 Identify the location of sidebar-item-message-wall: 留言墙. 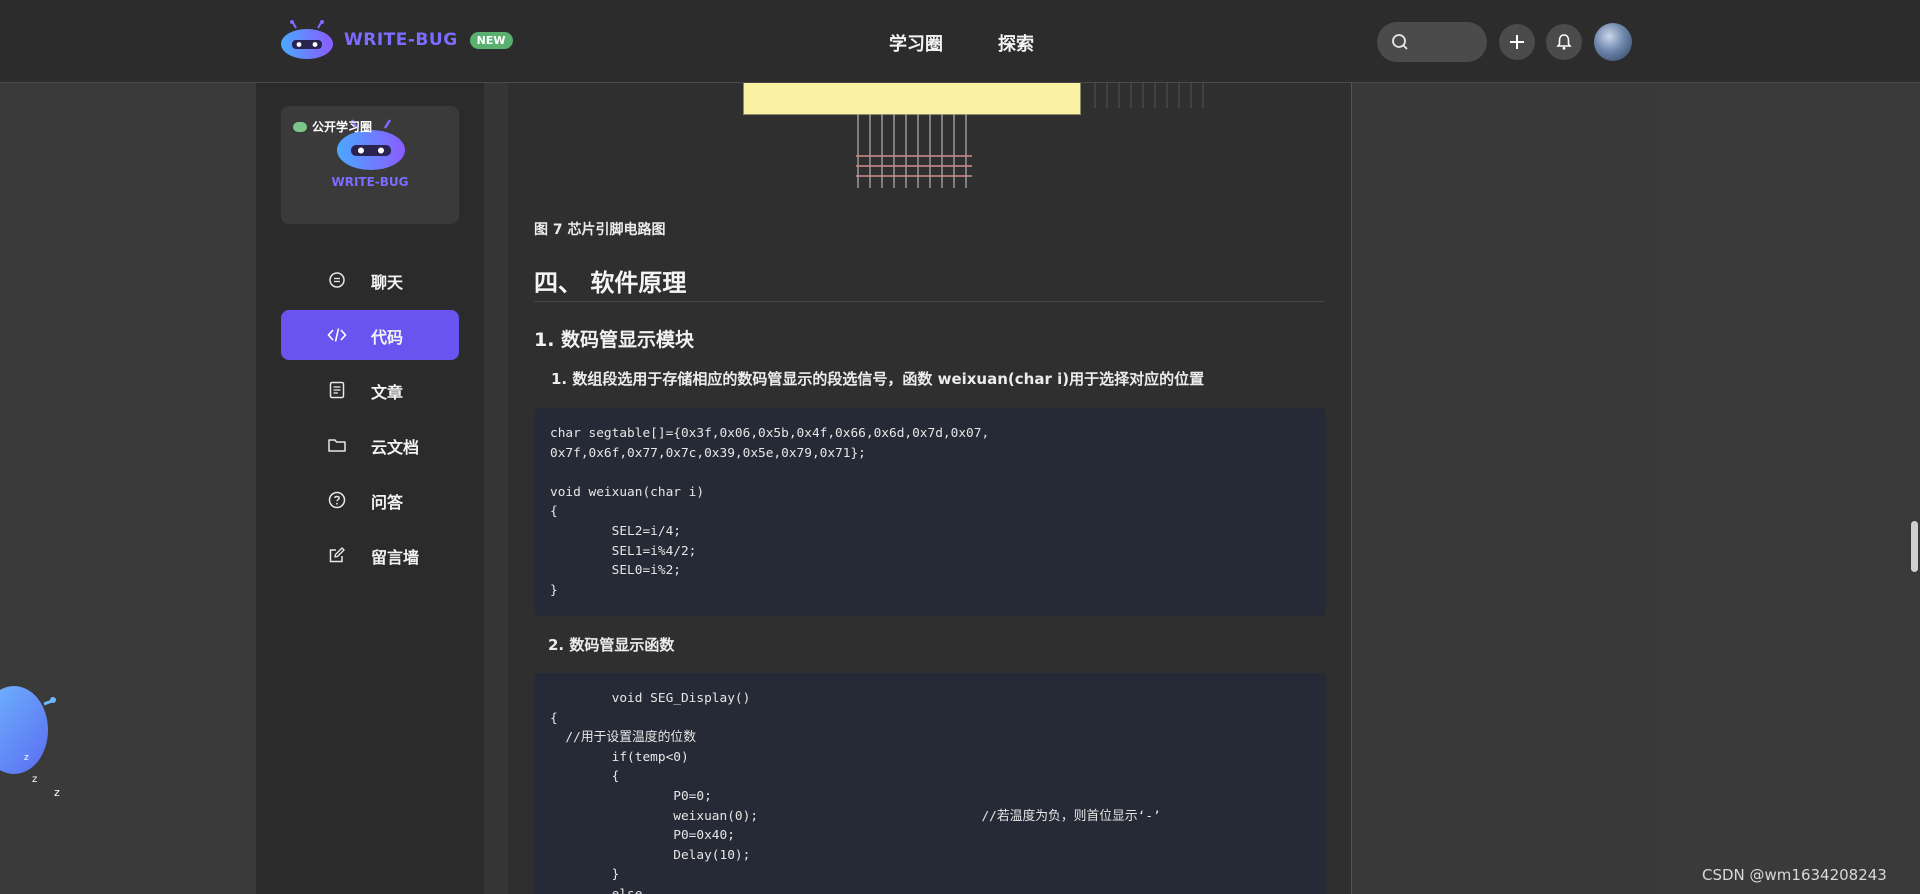
(370, 555).